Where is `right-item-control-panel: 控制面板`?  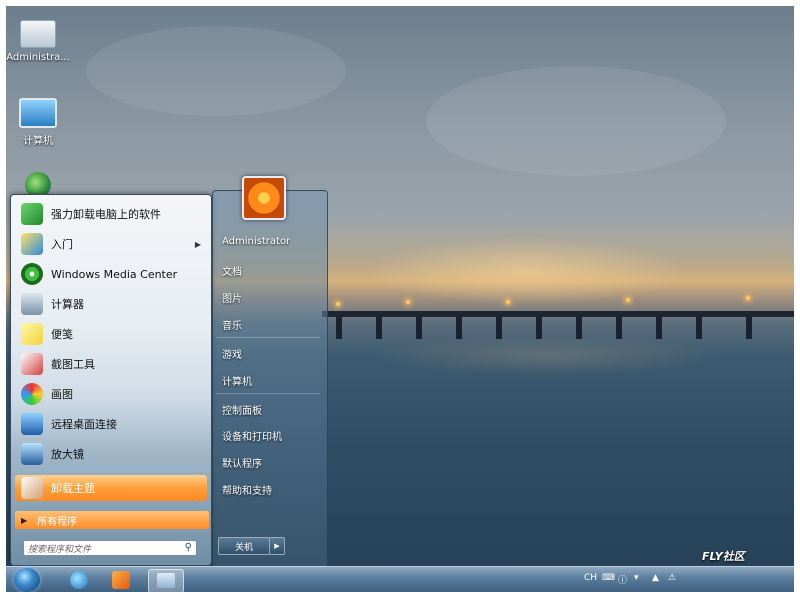
right-item-control-panel: 控制面板 is located at coordinates (272, 409).